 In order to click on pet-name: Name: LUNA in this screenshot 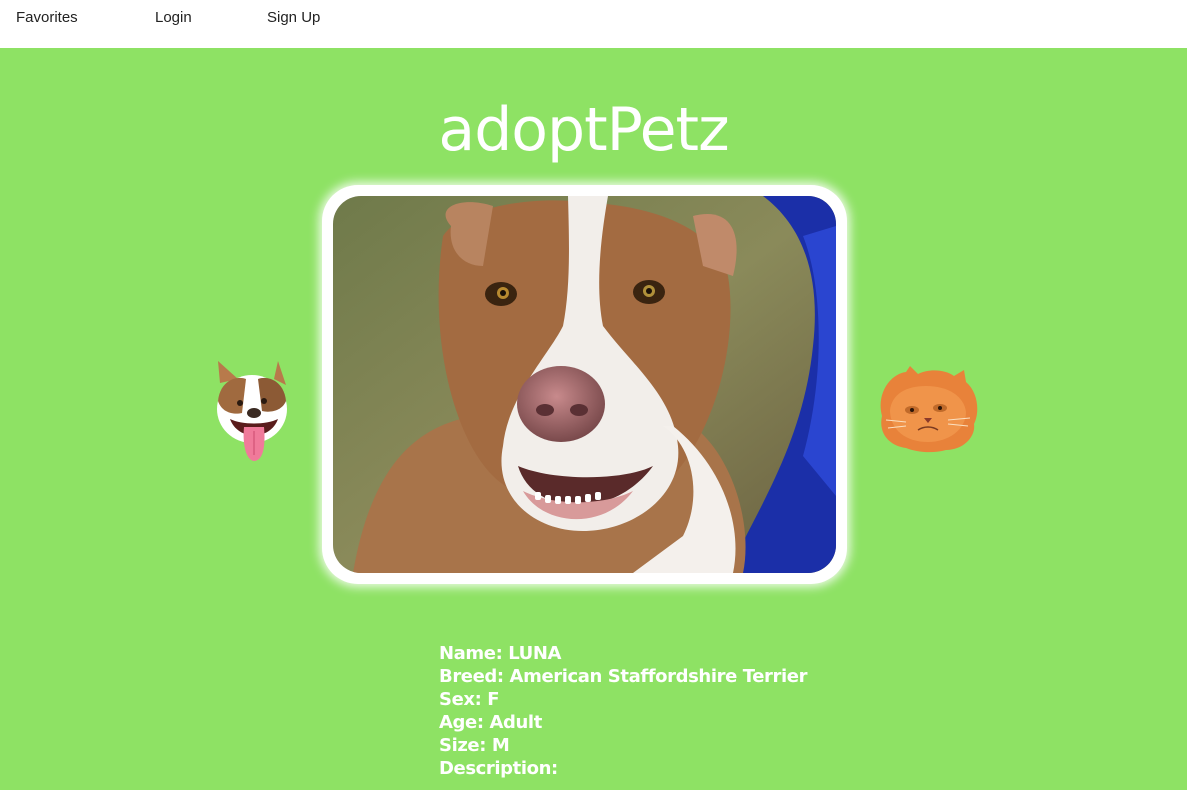, I will do `click(500, 653)`.